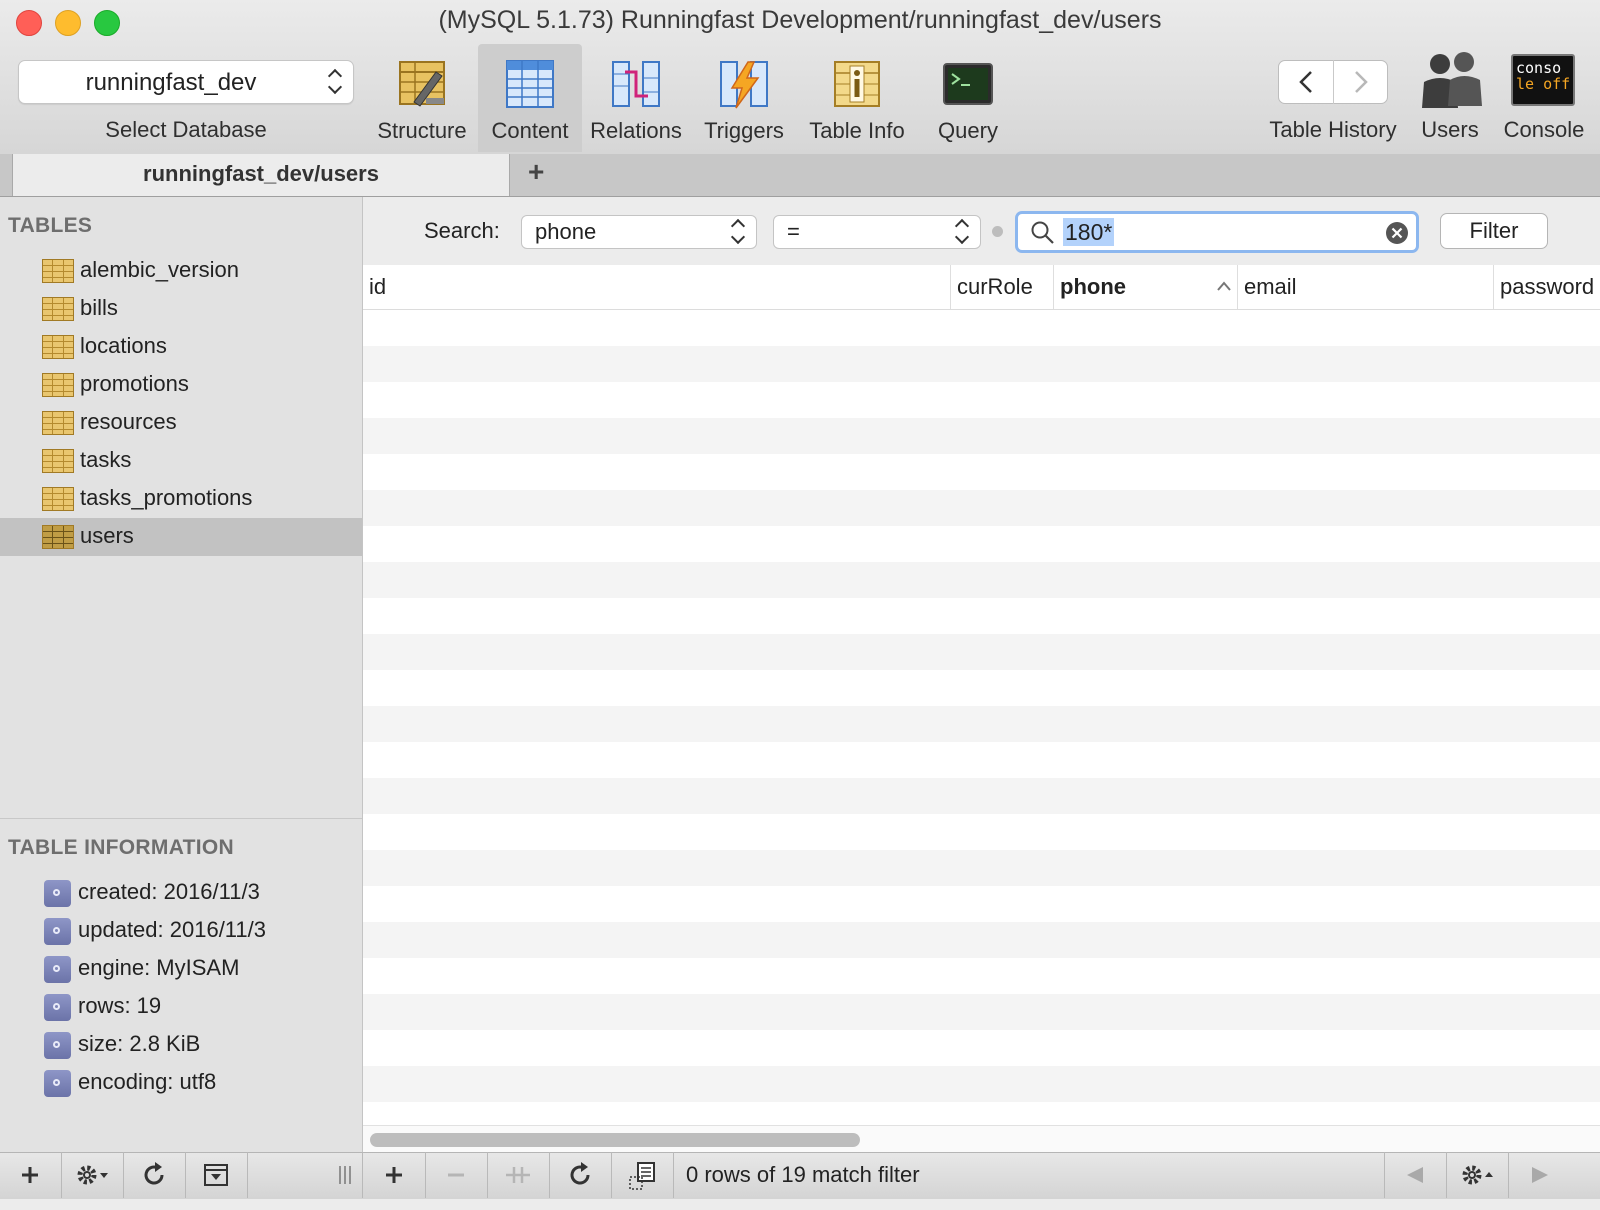 The width and height of the screenshot is (1600, 1210). What do you see at coordinates (1547, 287) in the screenshot?
I see `column-header-password: password` at bounding box center [1547, 287].